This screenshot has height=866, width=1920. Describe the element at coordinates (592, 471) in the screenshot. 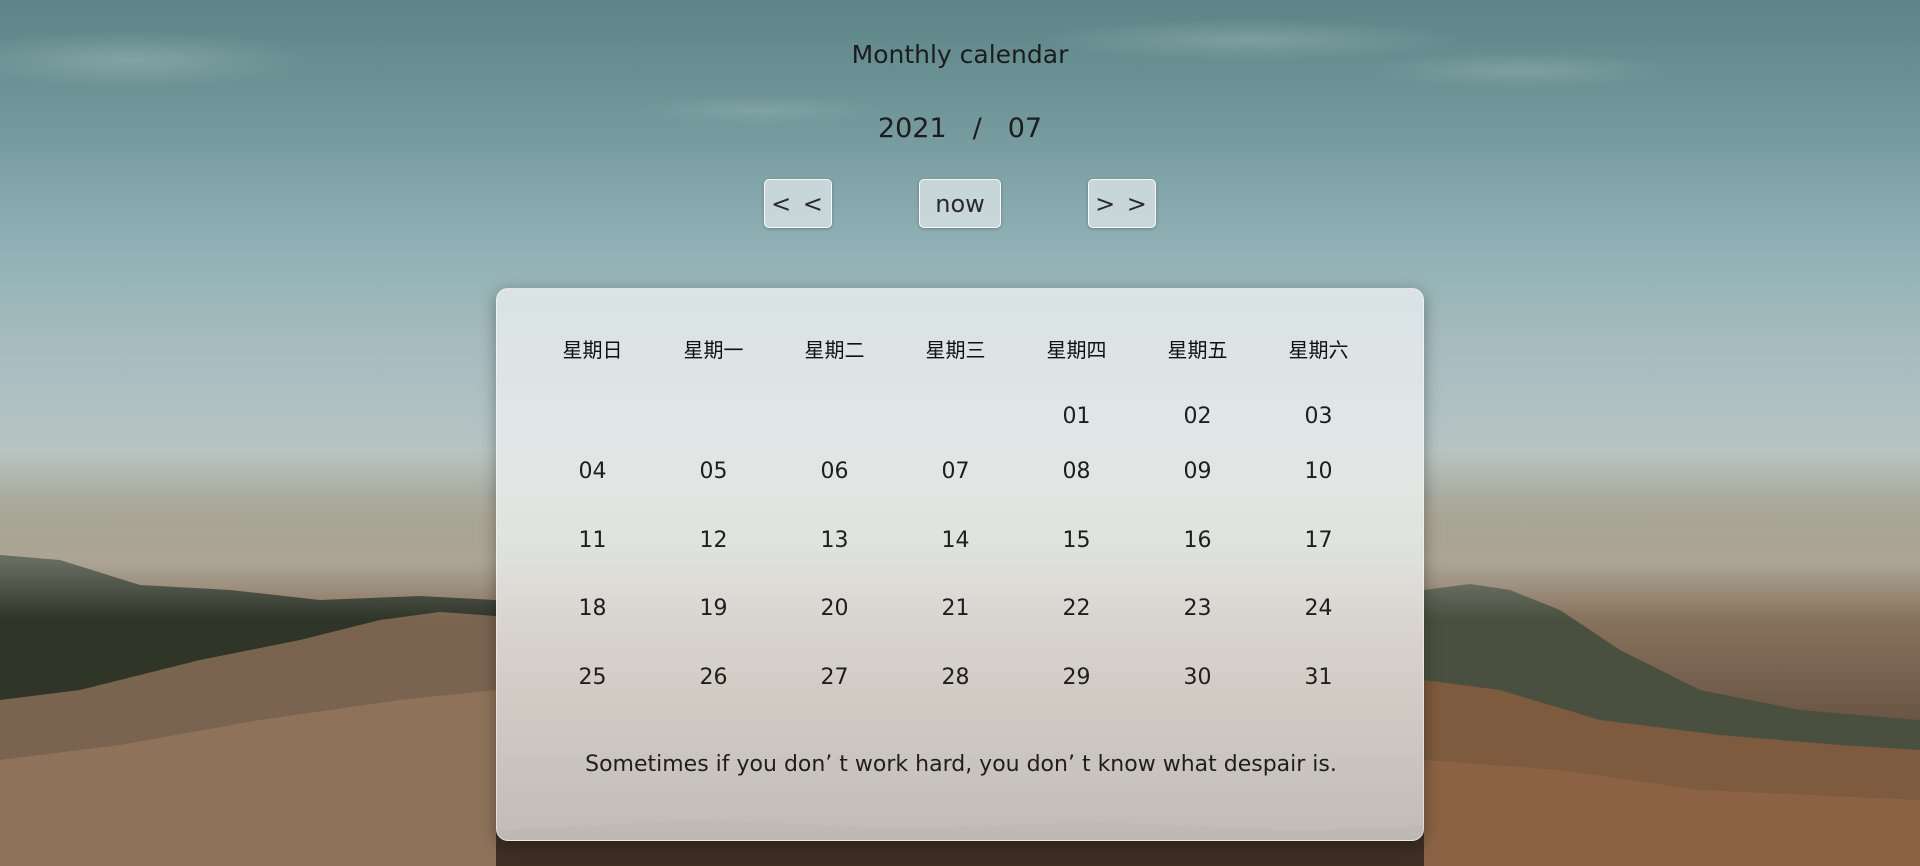

I see `day-cell: 04` at that location.